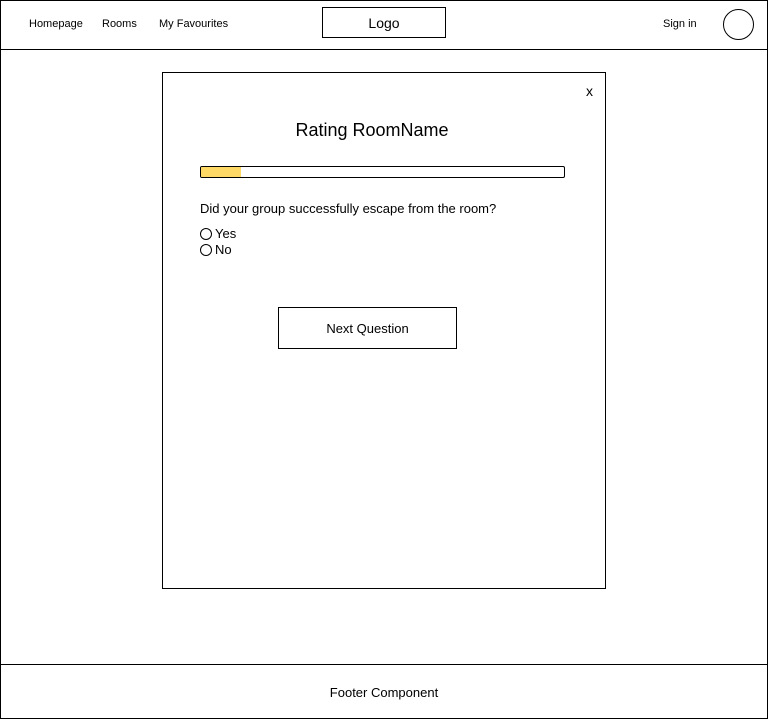 Image resolution: width=768 pixels, height=720 pixels. Describe the element at coordinates (221, 172) in the screenshot. I see `progress-bar-fill` at that location.